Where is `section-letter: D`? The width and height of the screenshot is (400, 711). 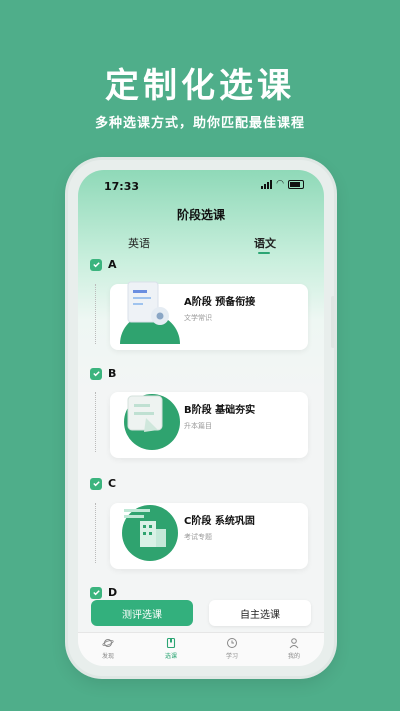 section-letter: D is located at coordinates (113, 592).